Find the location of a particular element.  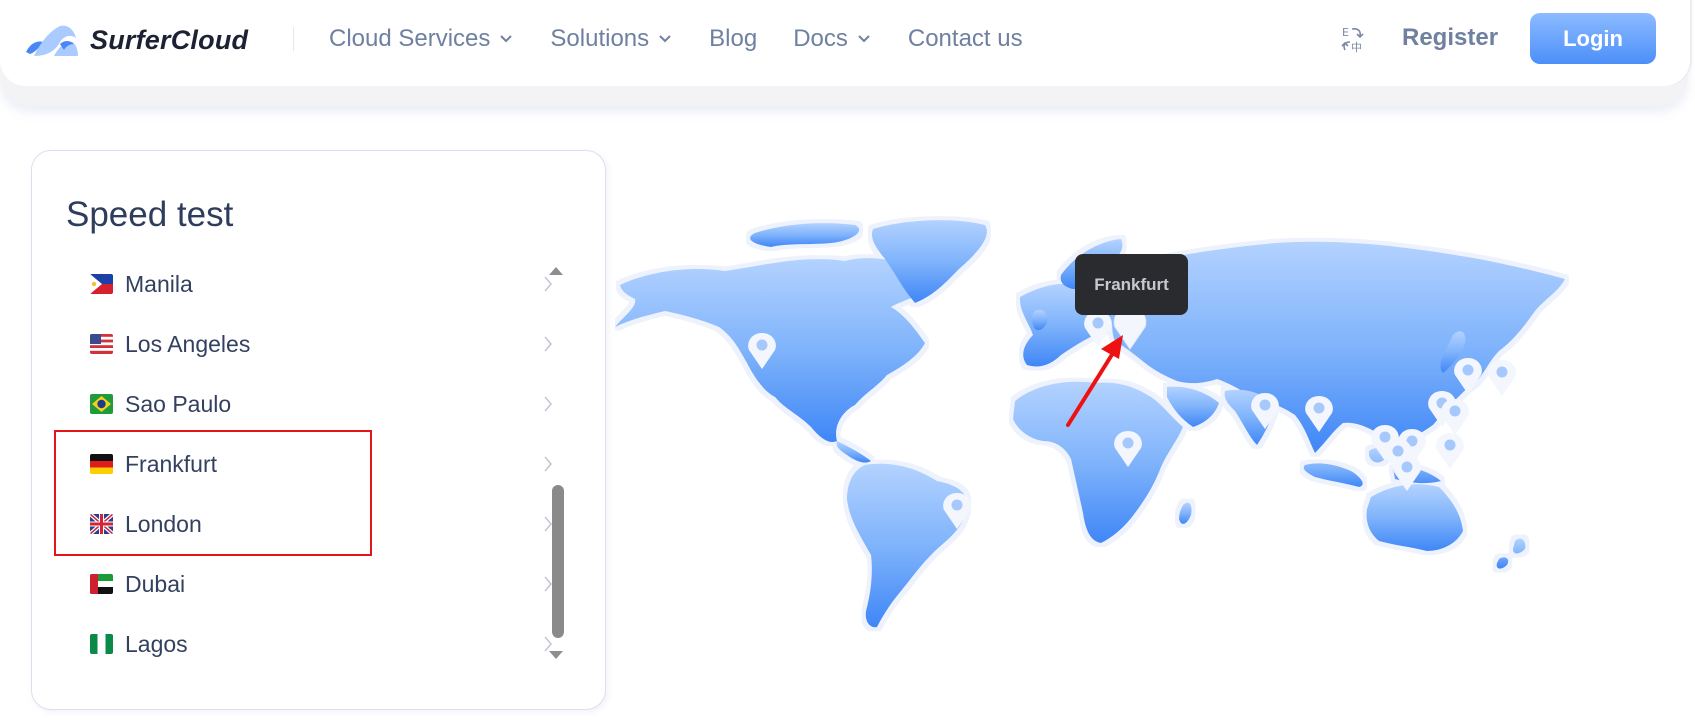

scrollbar-thumb is located at coordinates (558, 561).